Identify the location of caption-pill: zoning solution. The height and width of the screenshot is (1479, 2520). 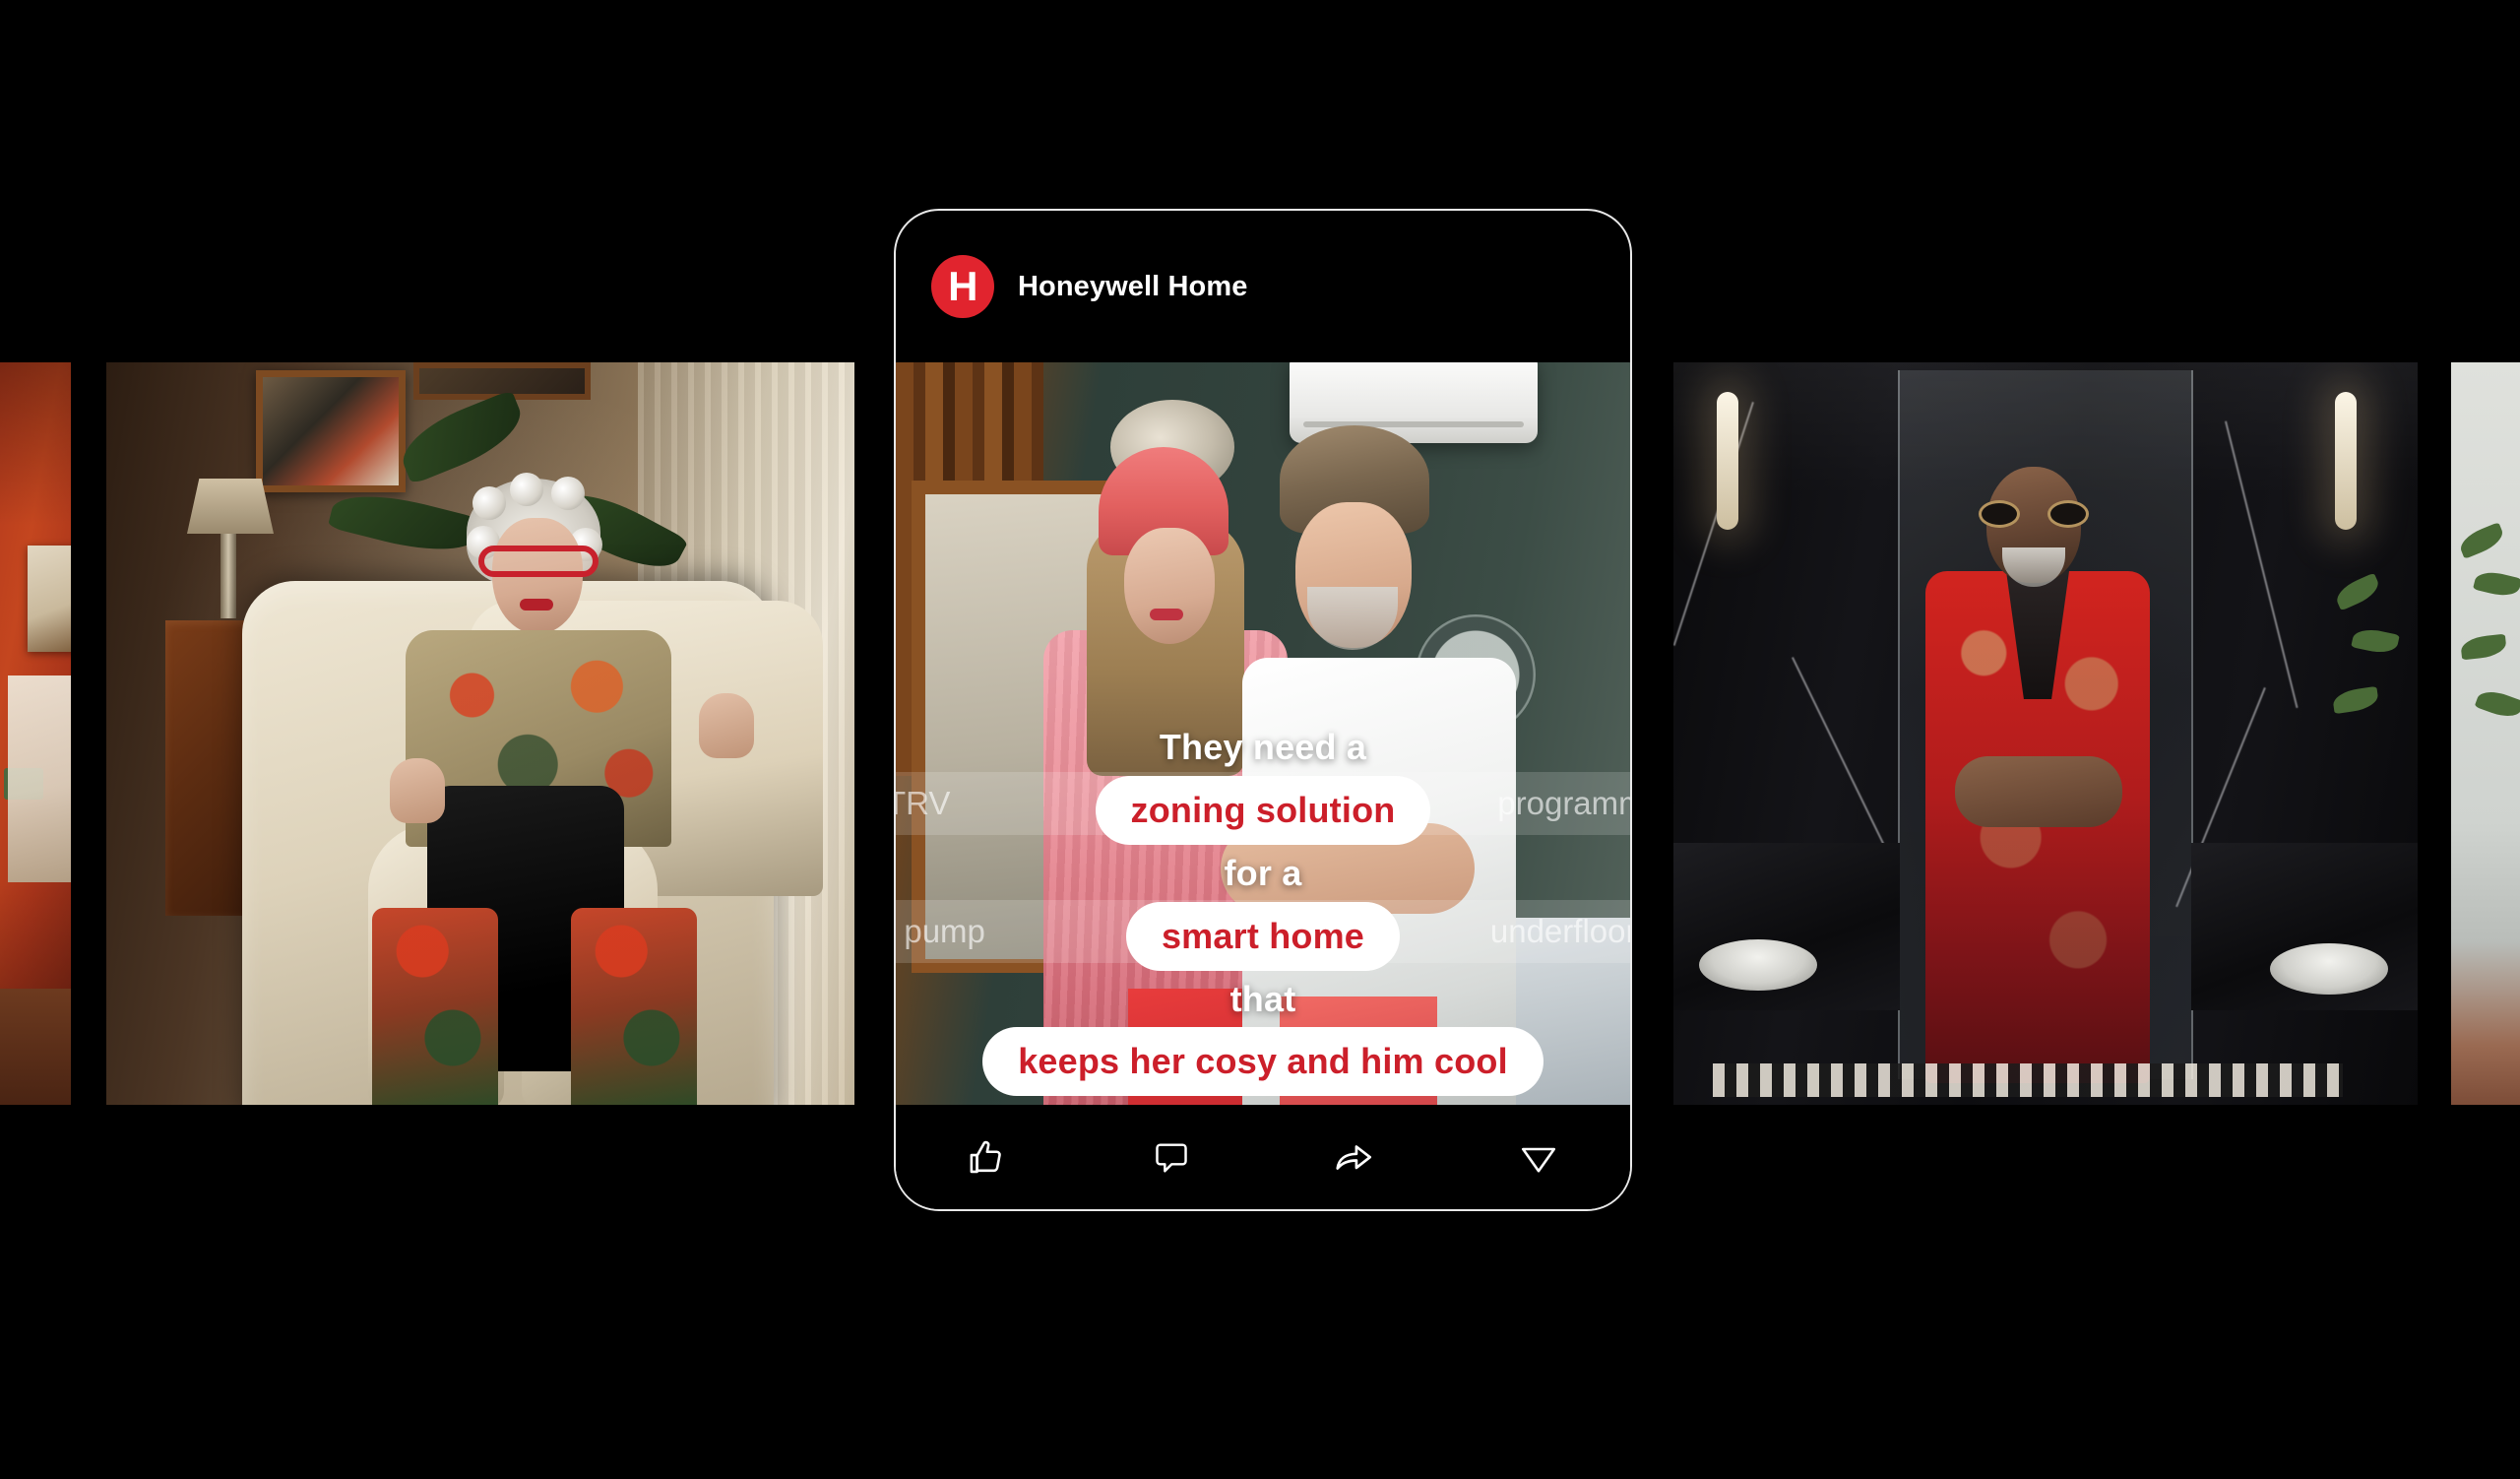
(1263, 810).